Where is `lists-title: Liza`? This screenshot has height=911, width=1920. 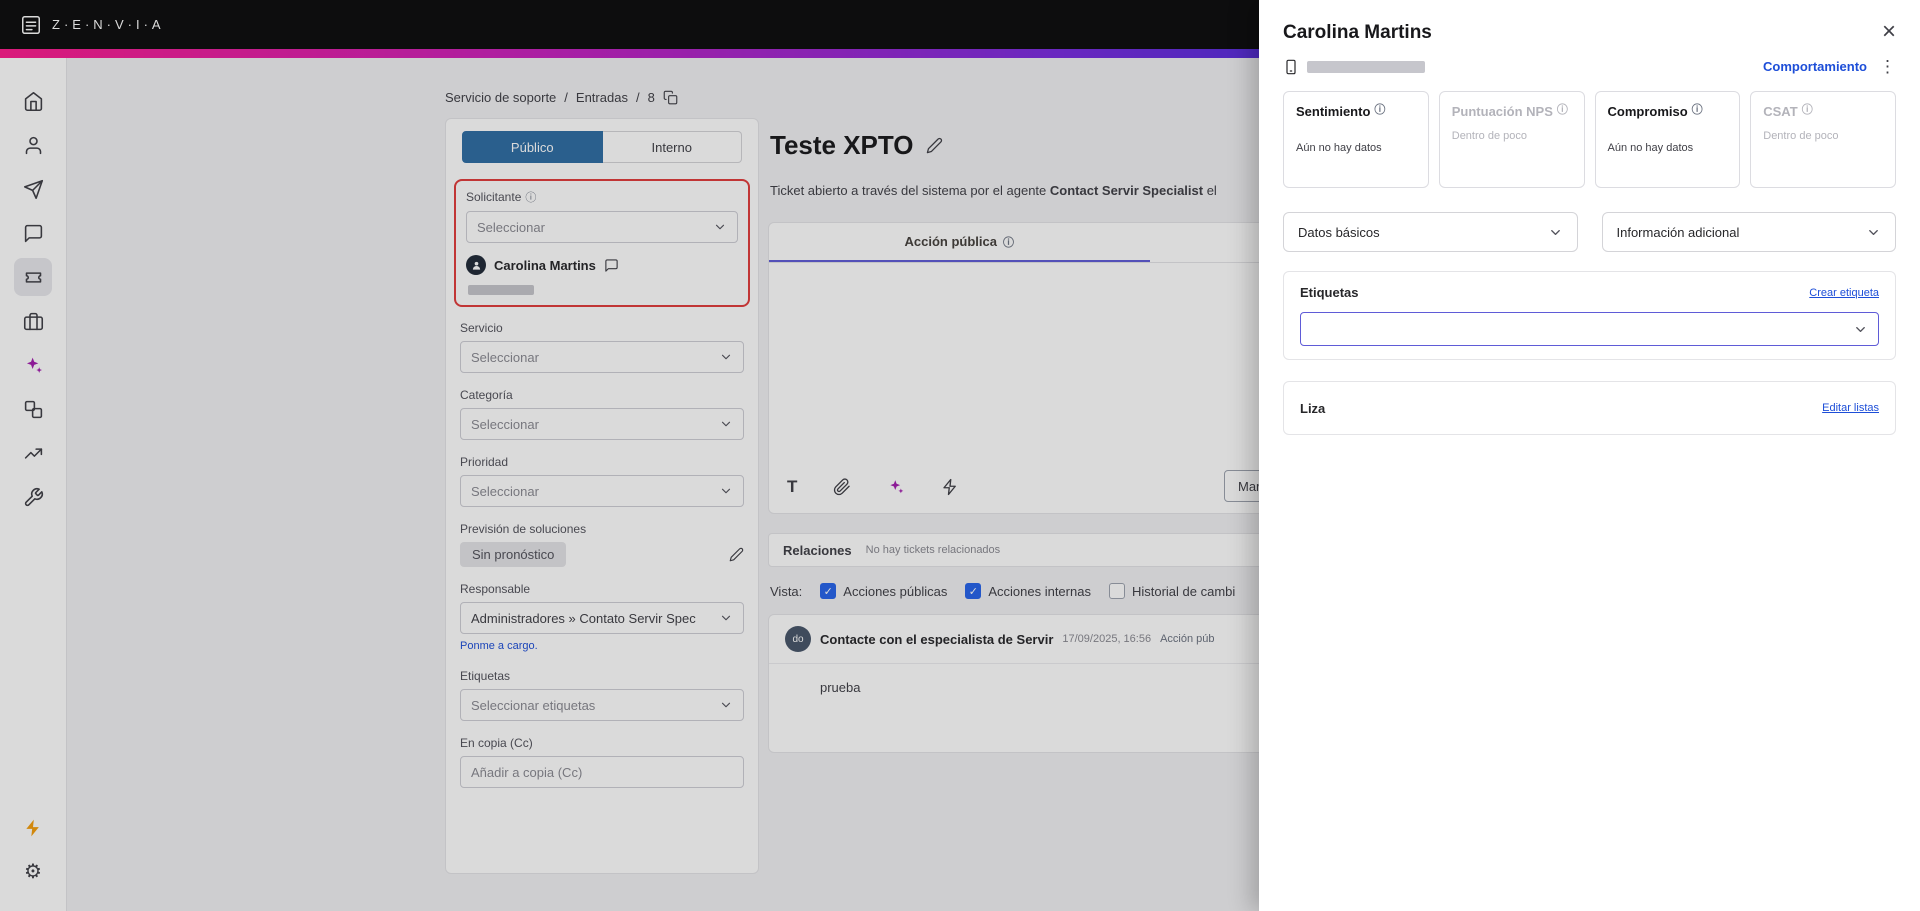
lists-title: Liza is located at coordinates (1313, 408).